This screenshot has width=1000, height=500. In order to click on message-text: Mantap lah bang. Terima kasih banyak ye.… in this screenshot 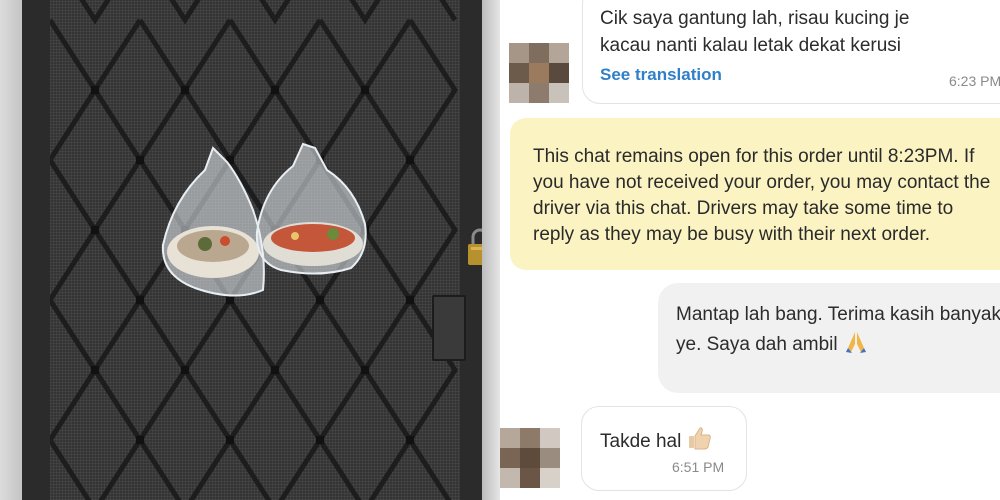, I will do `click(838, 329)`.